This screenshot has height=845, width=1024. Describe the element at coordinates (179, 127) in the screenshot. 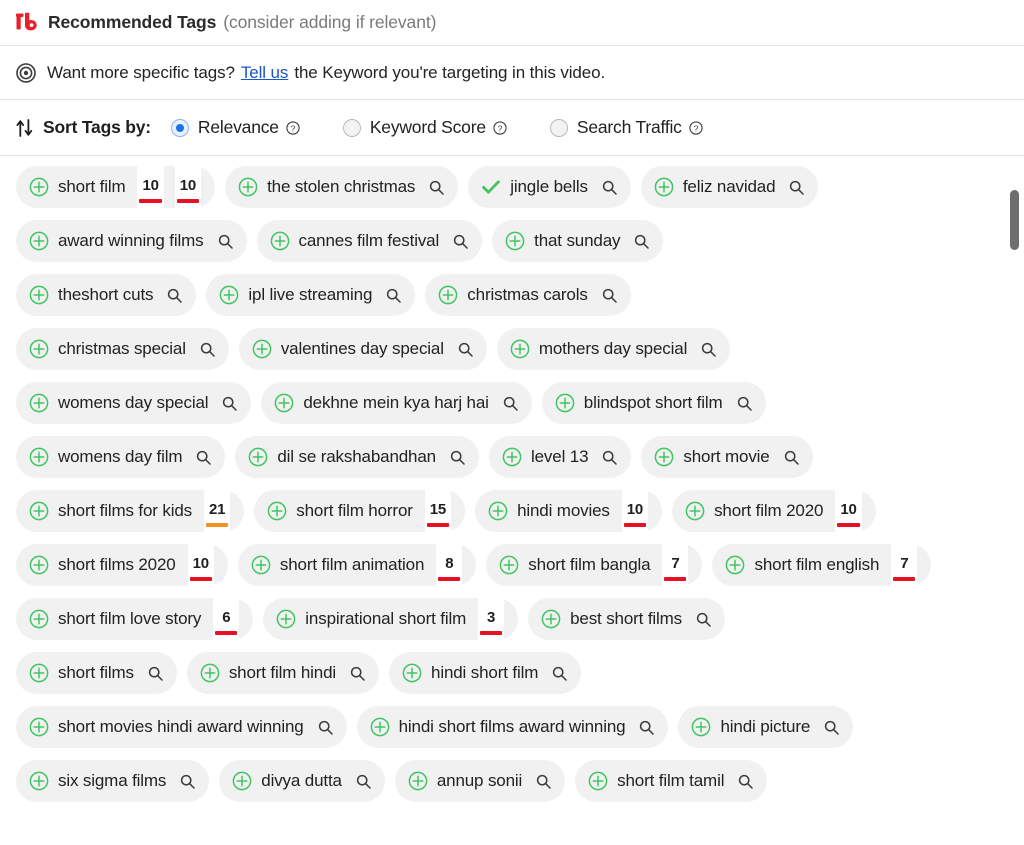

I see `radio-button-relevance` at that location.